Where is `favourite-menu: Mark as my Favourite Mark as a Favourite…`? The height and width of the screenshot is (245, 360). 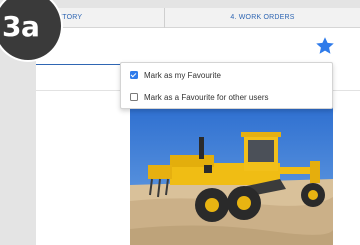 favourite-menu: Mark as my Favourite Mark as a Favourite… is located at coordinates (226, 85).